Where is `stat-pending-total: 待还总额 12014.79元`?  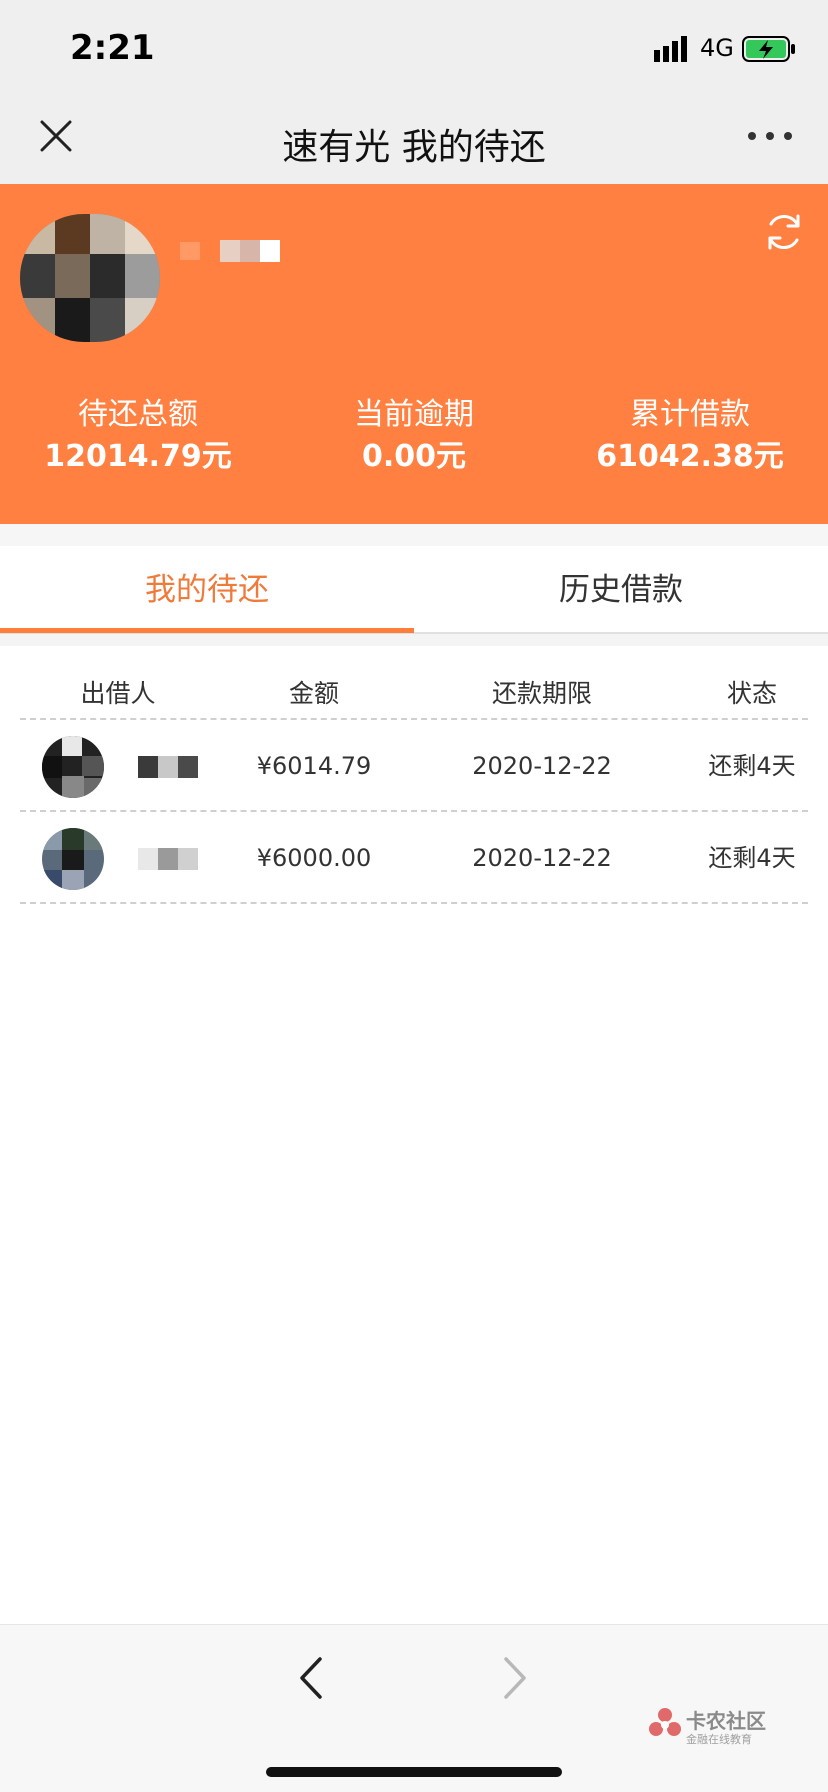 stat-pending-total: 待还总额 12014.79元 is located at coordinates (138, 436).